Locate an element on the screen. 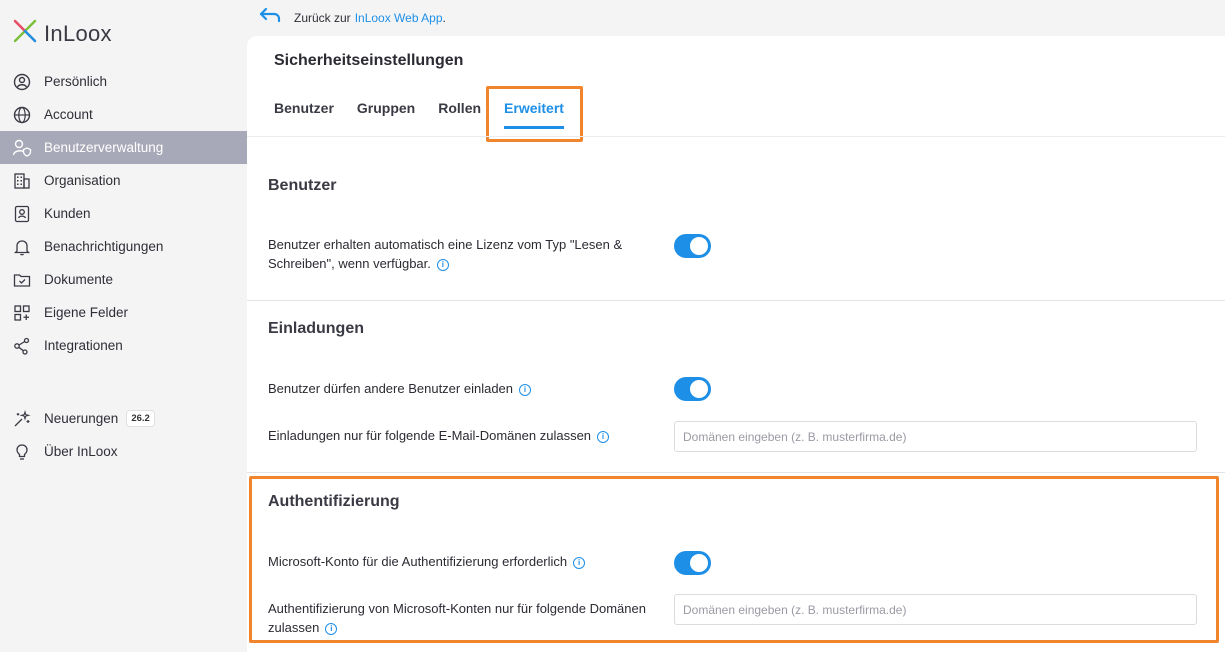 The image size is (1225, 652). contact-card-icon is located at coordinates (22, 214).